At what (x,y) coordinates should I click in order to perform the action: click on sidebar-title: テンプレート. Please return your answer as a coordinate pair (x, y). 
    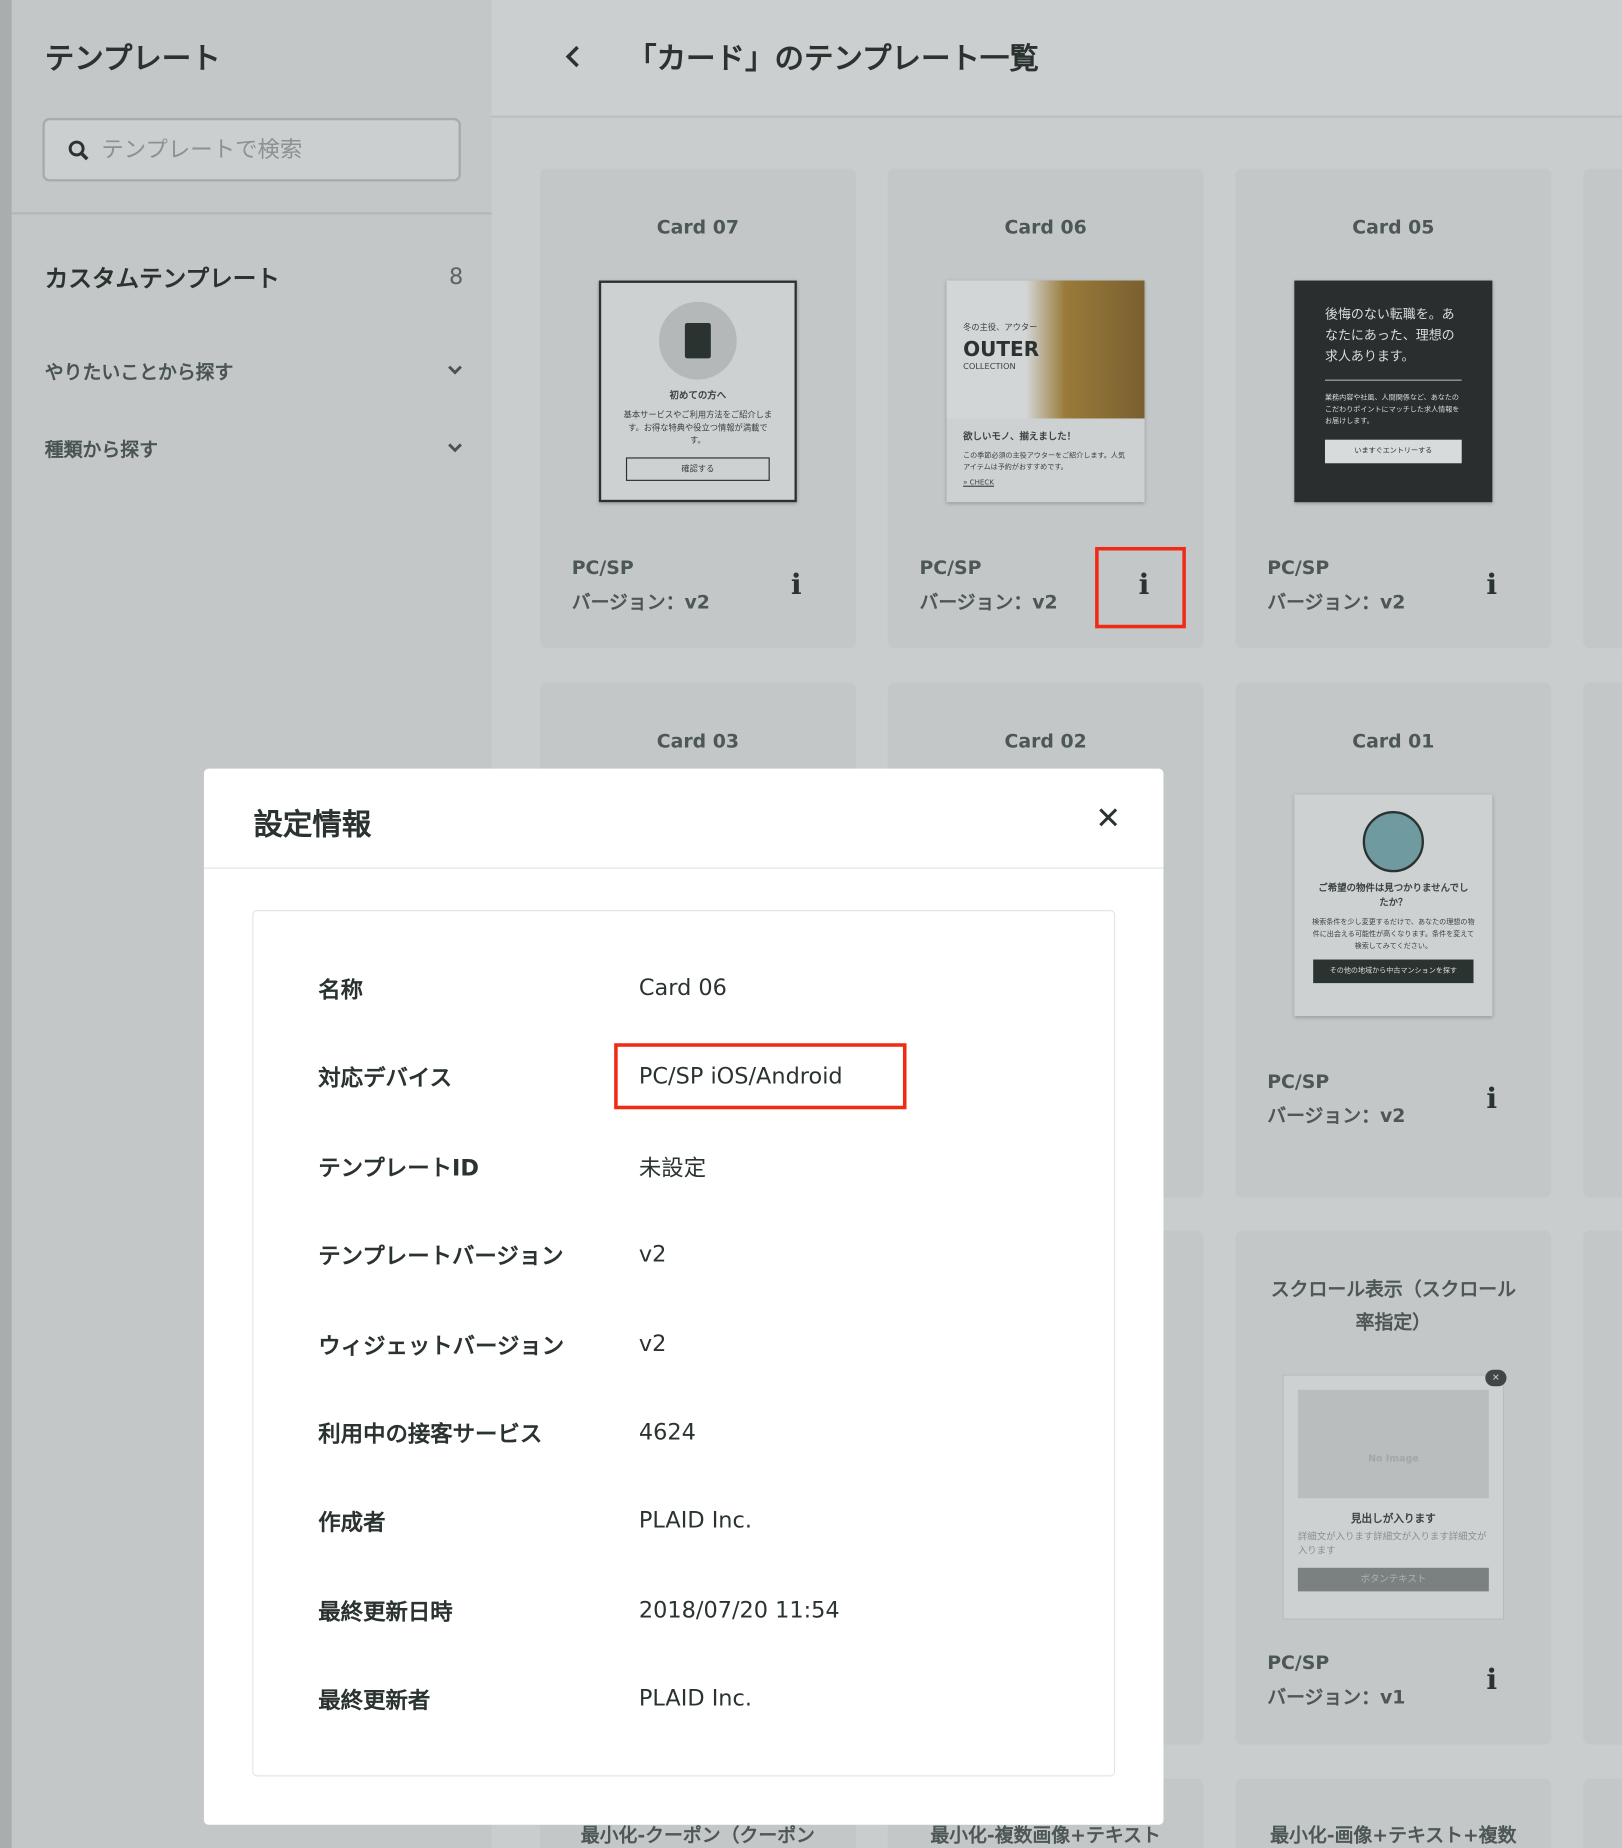
    Looking at the image, I should click on (132, 58).